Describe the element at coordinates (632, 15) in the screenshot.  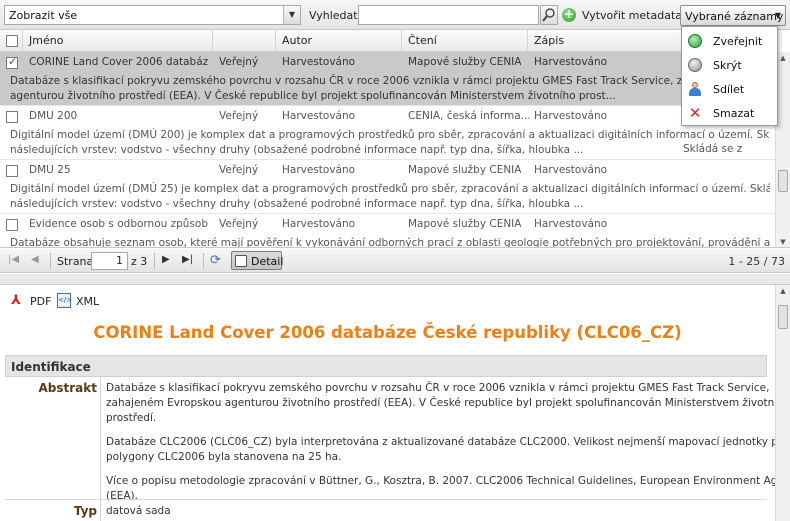
I see `create-metadata-button: Vytvořit metadata` at that location.